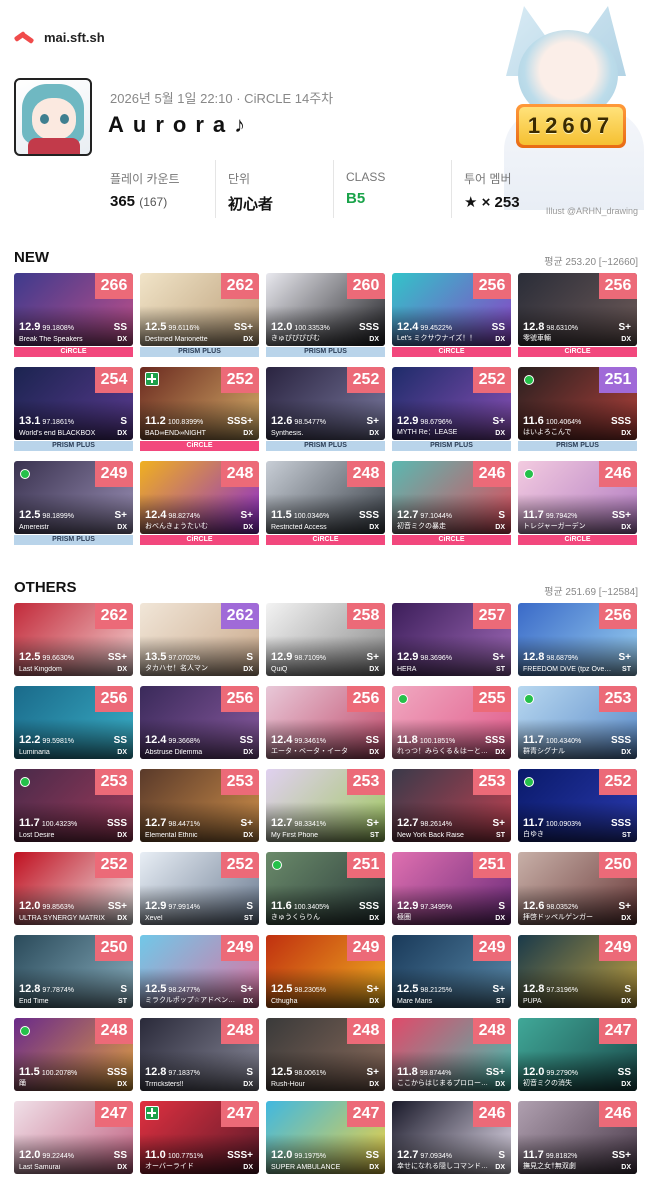 Image resolution: width=652 pixels, height=1200 pixels. Describe the element at coordinates (618, 865) in the screenshot. I see `rating-badge: 250` at that location.